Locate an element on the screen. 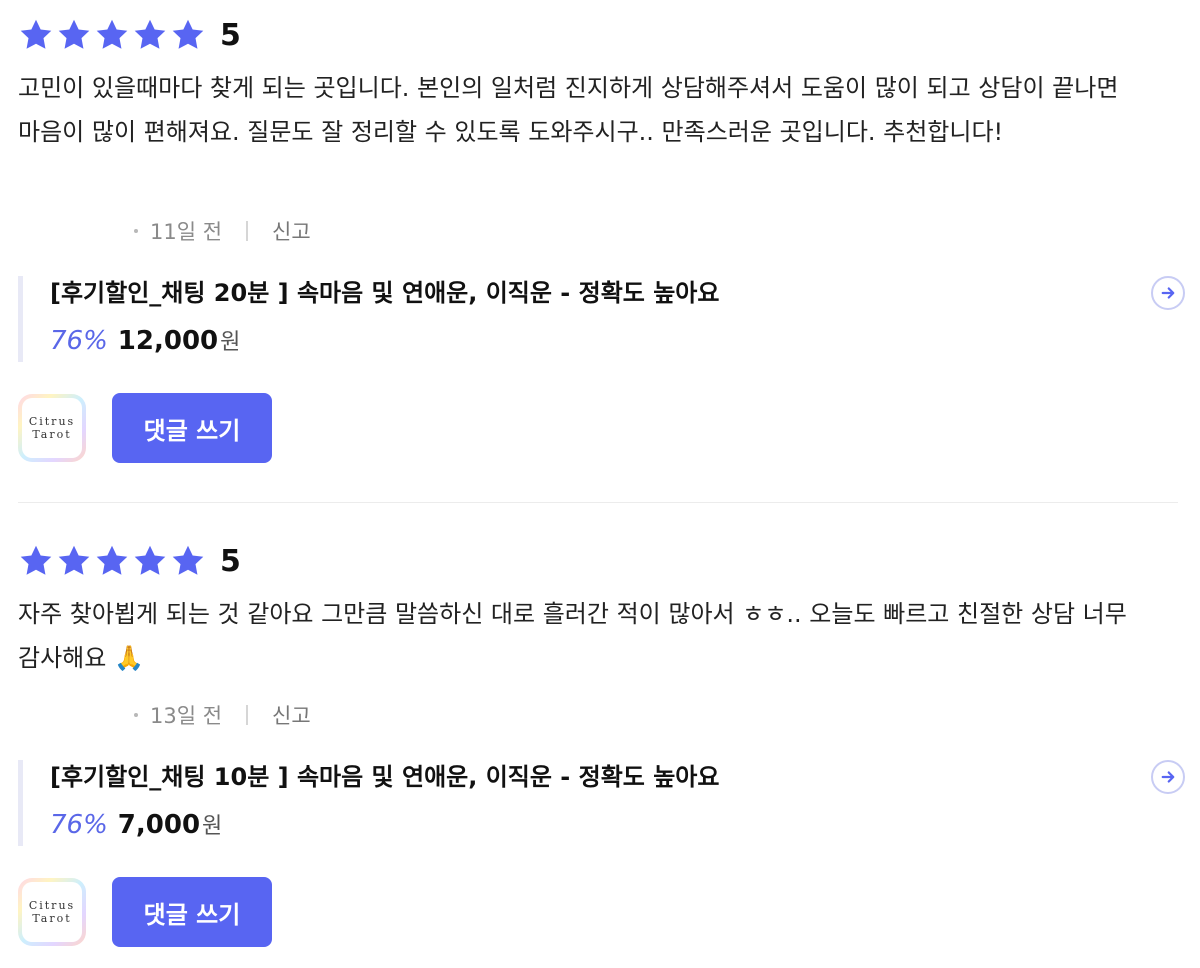  product-title: [후기할인_채팅 20분 ] 속마음 및 연애운, 이직운 - 정확도 높아요 is located at coordinates (384, 293).